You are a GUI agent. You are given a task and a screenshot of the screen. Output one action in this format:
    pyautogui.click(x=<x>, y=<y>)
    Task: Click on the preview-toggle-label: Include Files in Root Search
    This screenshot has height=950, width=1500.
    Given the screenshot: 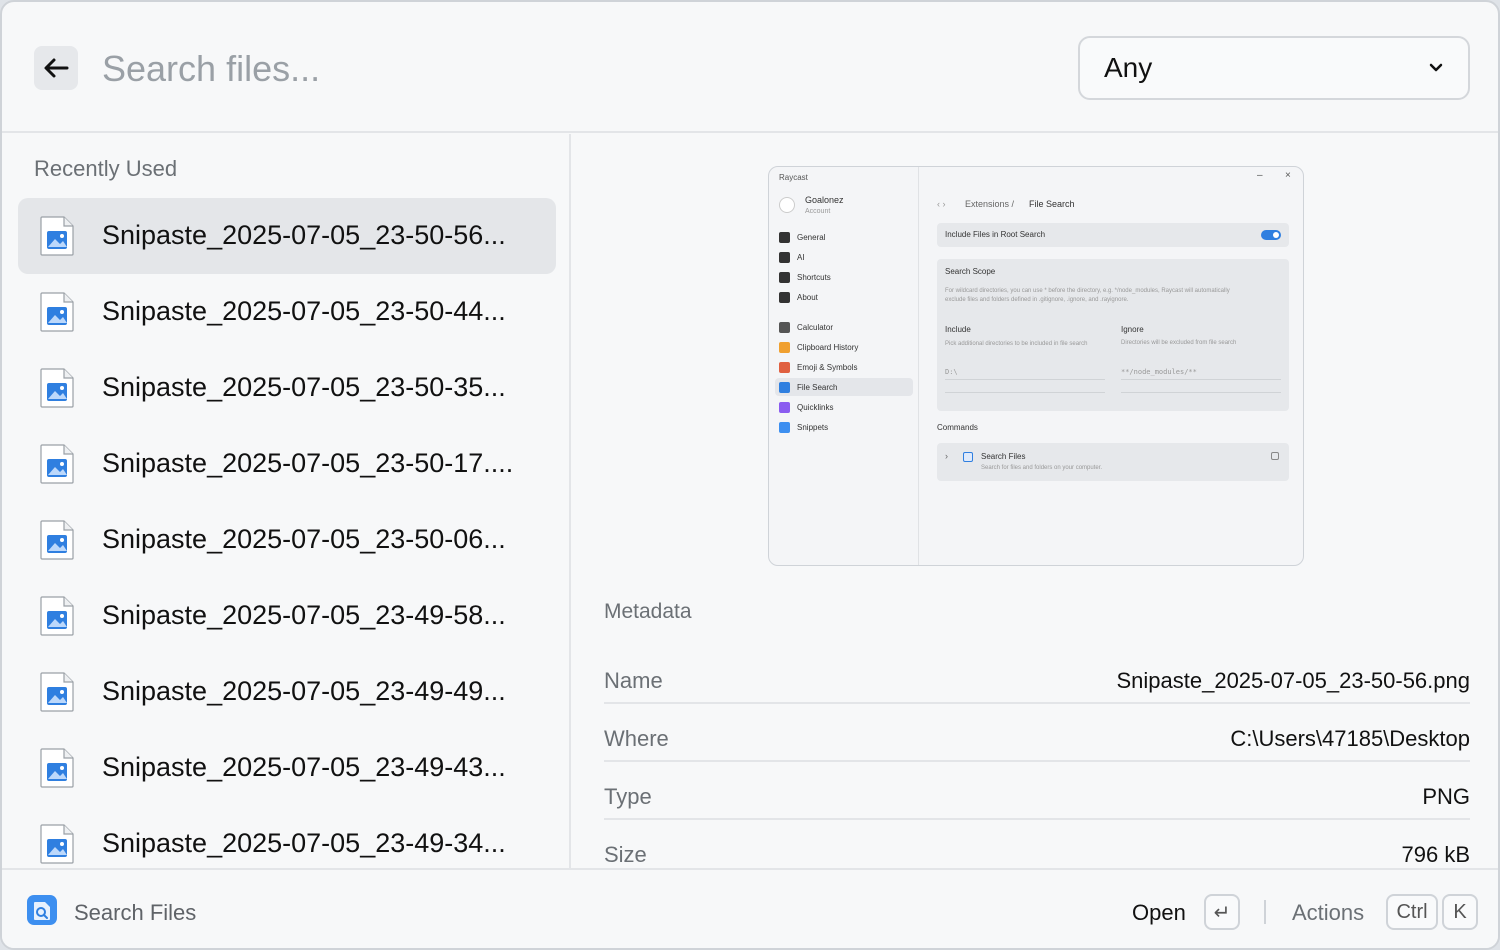 What is the action you would take?
    pyautogui.click(x=995, y=234)
    